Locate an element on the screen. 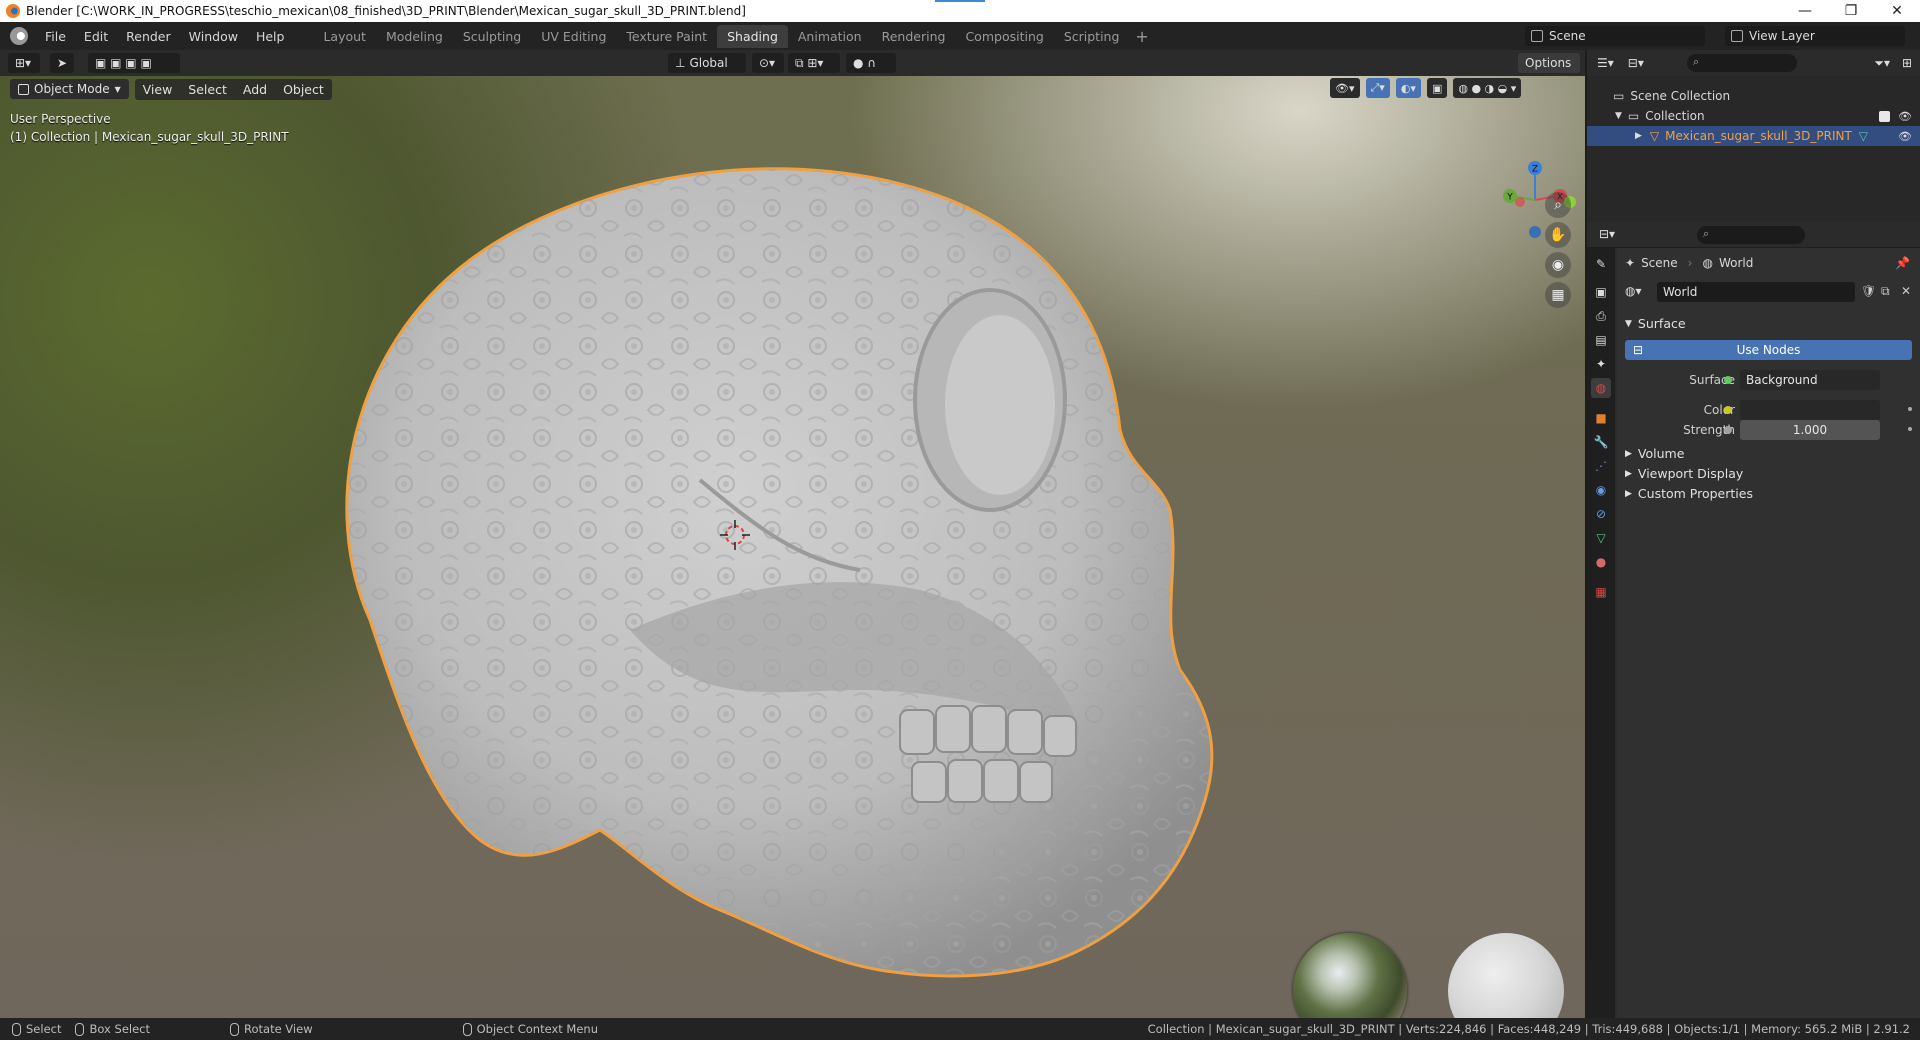  pin-icon: 📌 is located at coordinates (1902, 263).